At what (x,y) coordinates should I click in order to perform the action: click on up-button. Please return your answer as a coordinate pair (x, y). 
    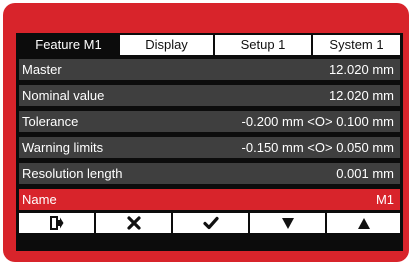
    Looking at the image, I should click on (363, 223).